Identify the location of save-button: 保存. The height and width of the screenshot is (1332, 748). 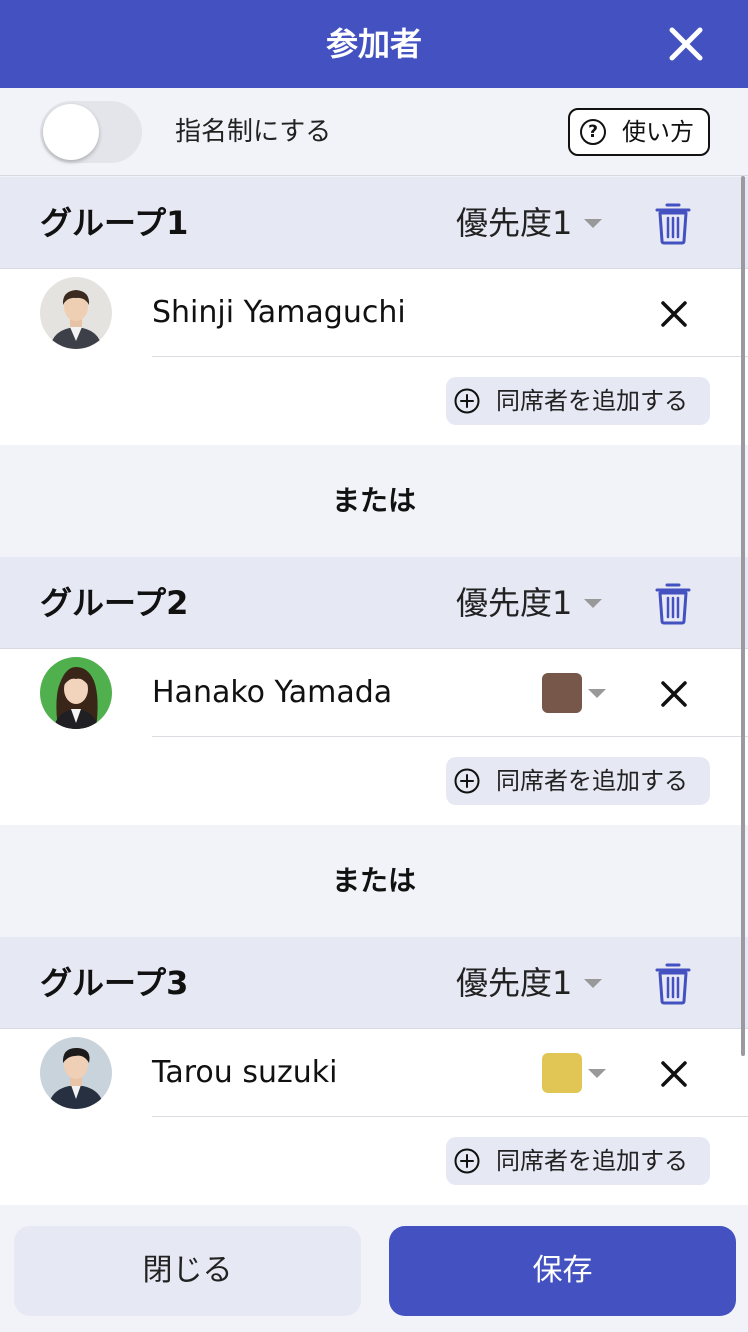
(562, 1271).